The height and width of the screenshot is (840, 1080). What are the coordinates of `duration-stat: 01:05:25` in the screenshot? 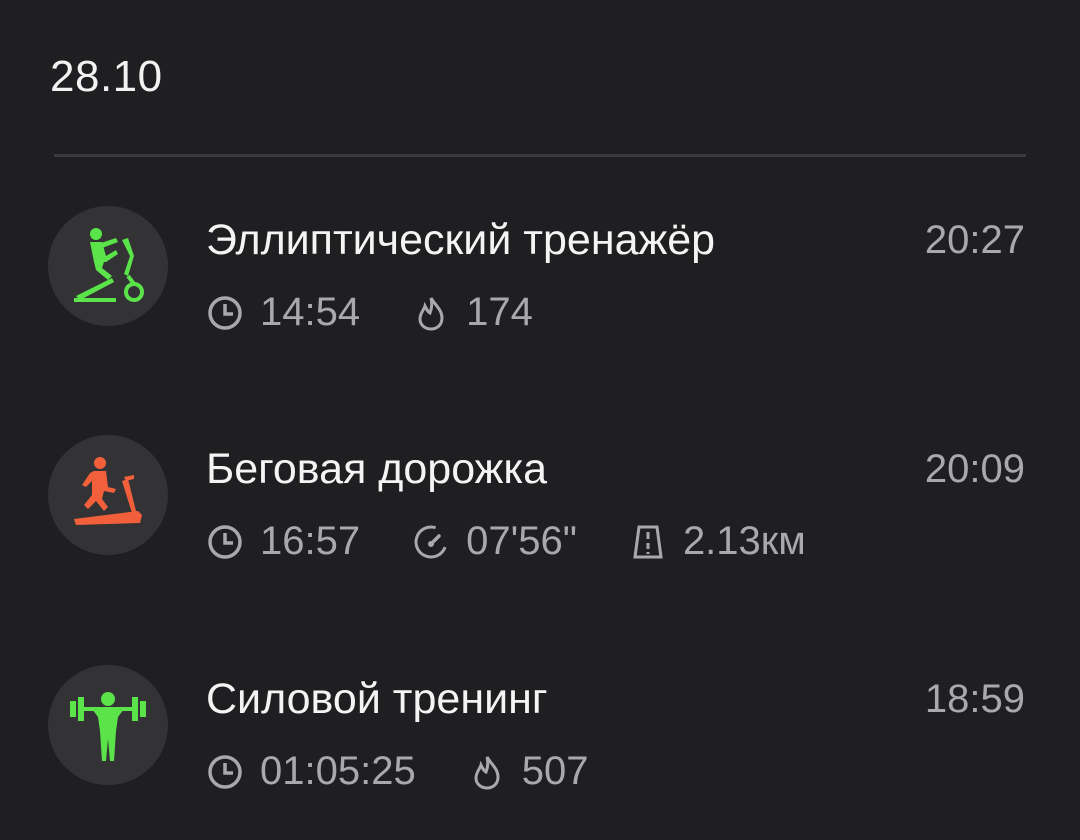 It's located at (311, 771).